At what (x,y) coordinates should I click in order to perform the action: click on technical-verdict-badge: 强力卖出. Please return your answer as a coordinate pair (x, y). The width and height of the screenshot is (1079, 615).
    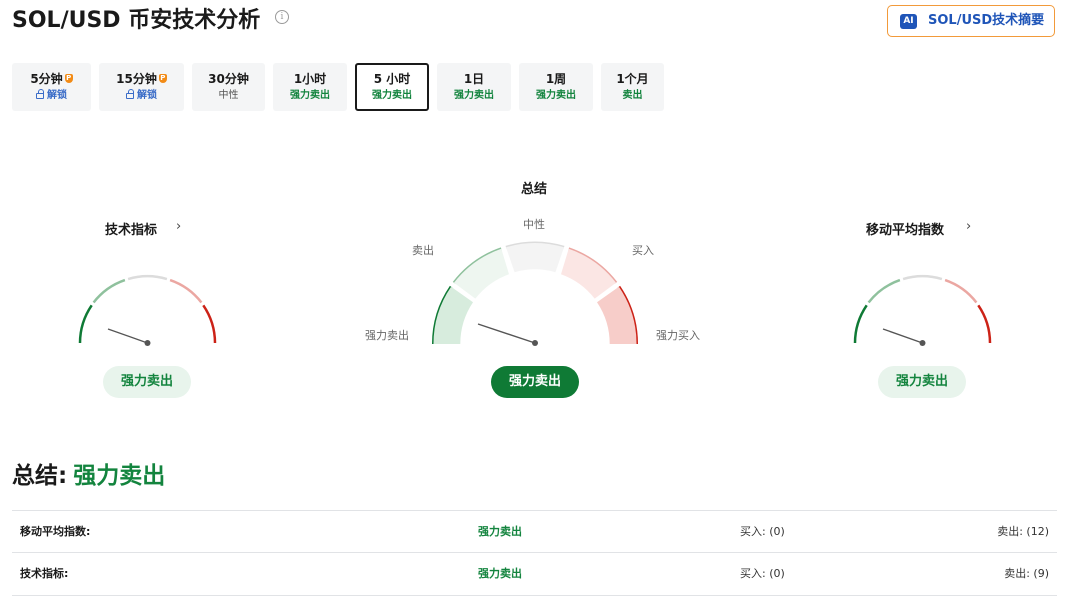
    Looking at the image, I should click on (147, 382).